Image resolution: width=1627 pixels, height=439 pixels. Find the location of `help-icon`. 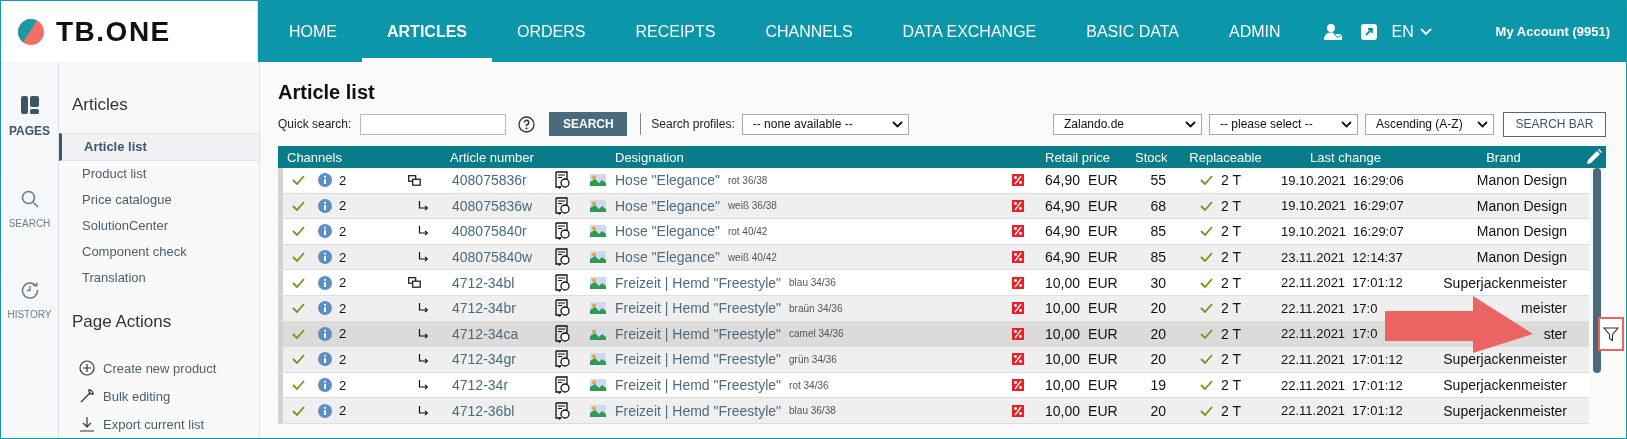

help-icon is located at coordinates (527, 124).